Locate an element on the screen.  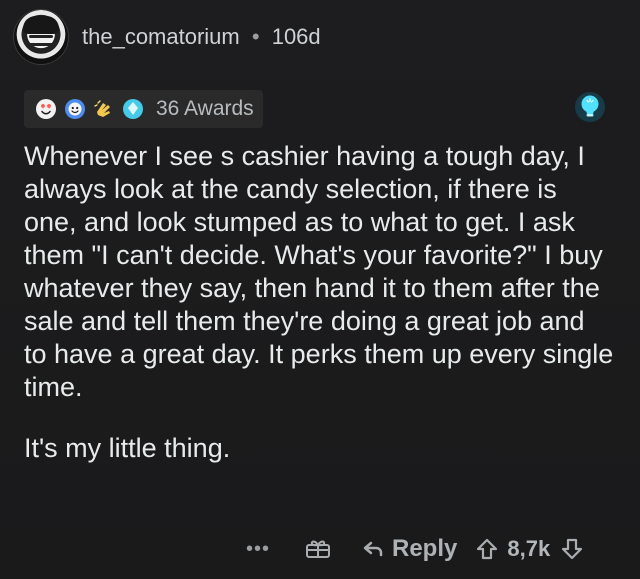
username-link: the_comatorium is located at coordinates (161, 36).